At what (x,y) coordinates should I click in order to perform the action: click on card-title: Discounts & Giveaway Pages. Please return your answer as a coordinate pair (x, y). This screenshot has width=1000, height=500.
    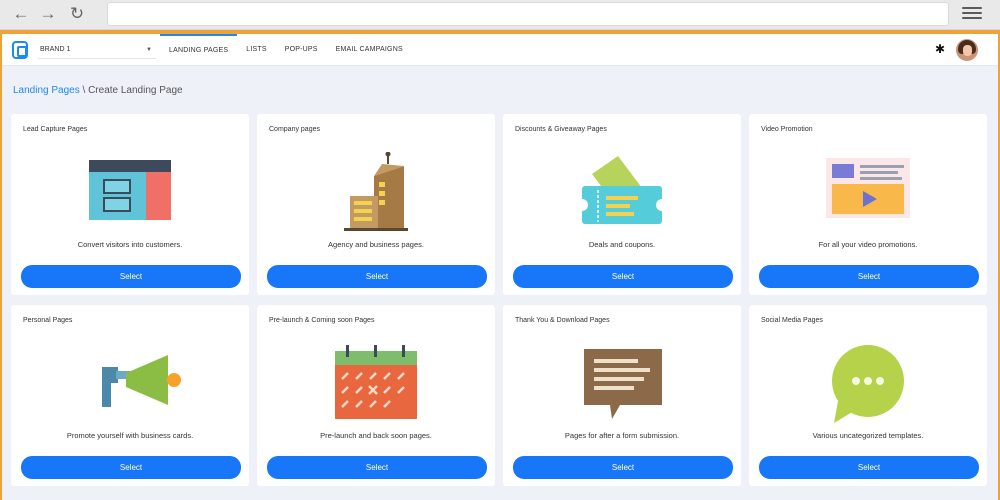
    Looking at the image, I should click on (561, 129).